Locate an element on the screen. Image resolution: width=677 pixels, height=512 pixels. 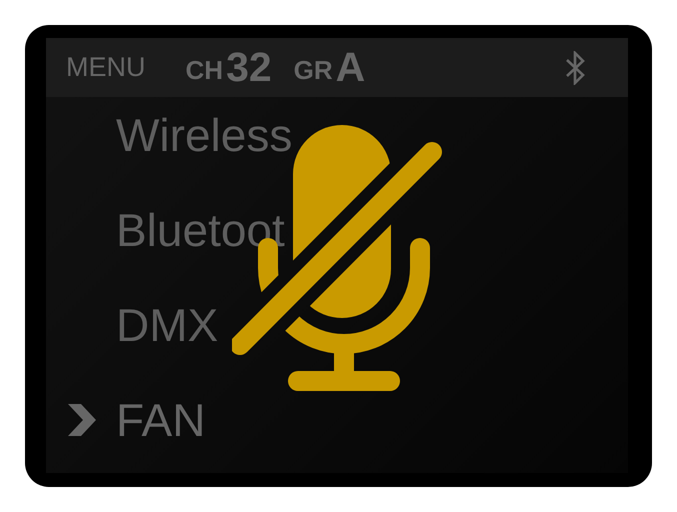
channel-label: CH is located at coordinates (205, 70).